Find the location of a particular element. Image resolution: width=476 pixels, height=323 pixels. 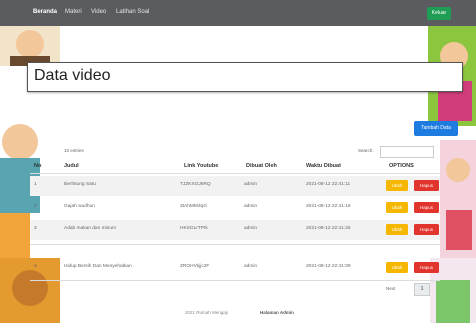

row-judul: Gajah wudhun is located at coordinates (79, 206).